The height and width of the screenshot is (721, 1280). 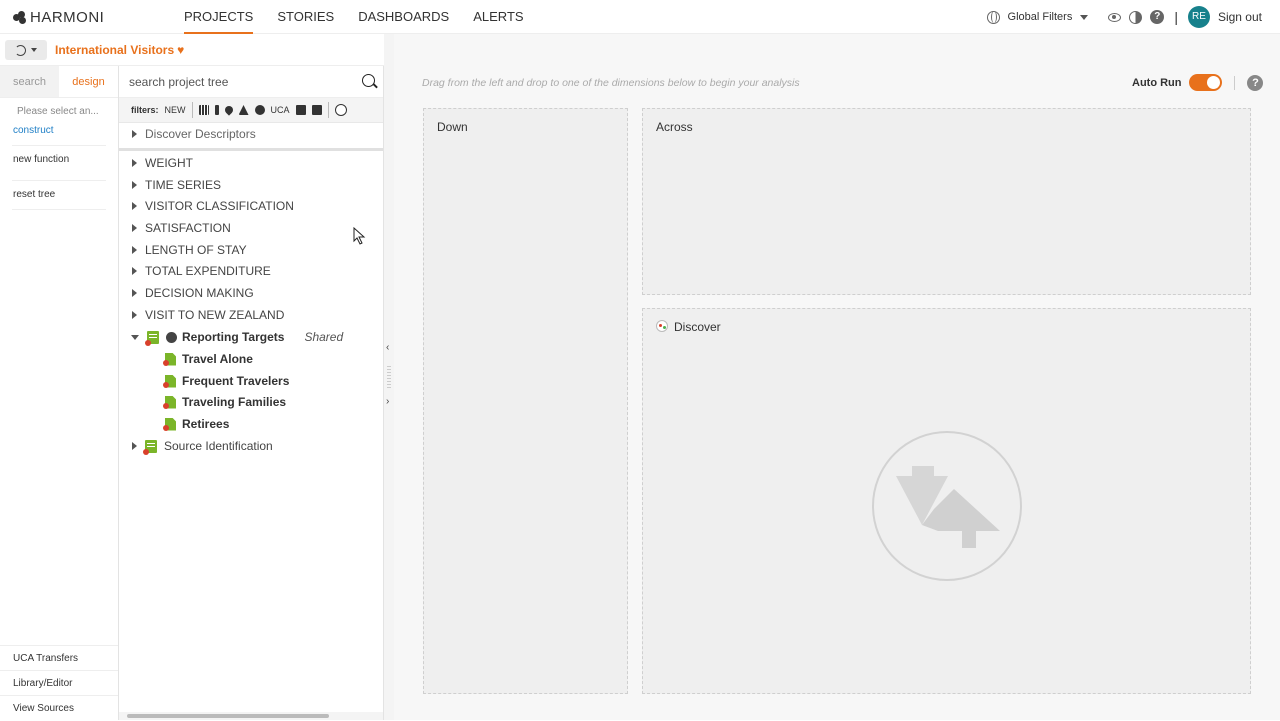 I want to click on chevron-left-icon: ‹, so click(x=387, y=347).